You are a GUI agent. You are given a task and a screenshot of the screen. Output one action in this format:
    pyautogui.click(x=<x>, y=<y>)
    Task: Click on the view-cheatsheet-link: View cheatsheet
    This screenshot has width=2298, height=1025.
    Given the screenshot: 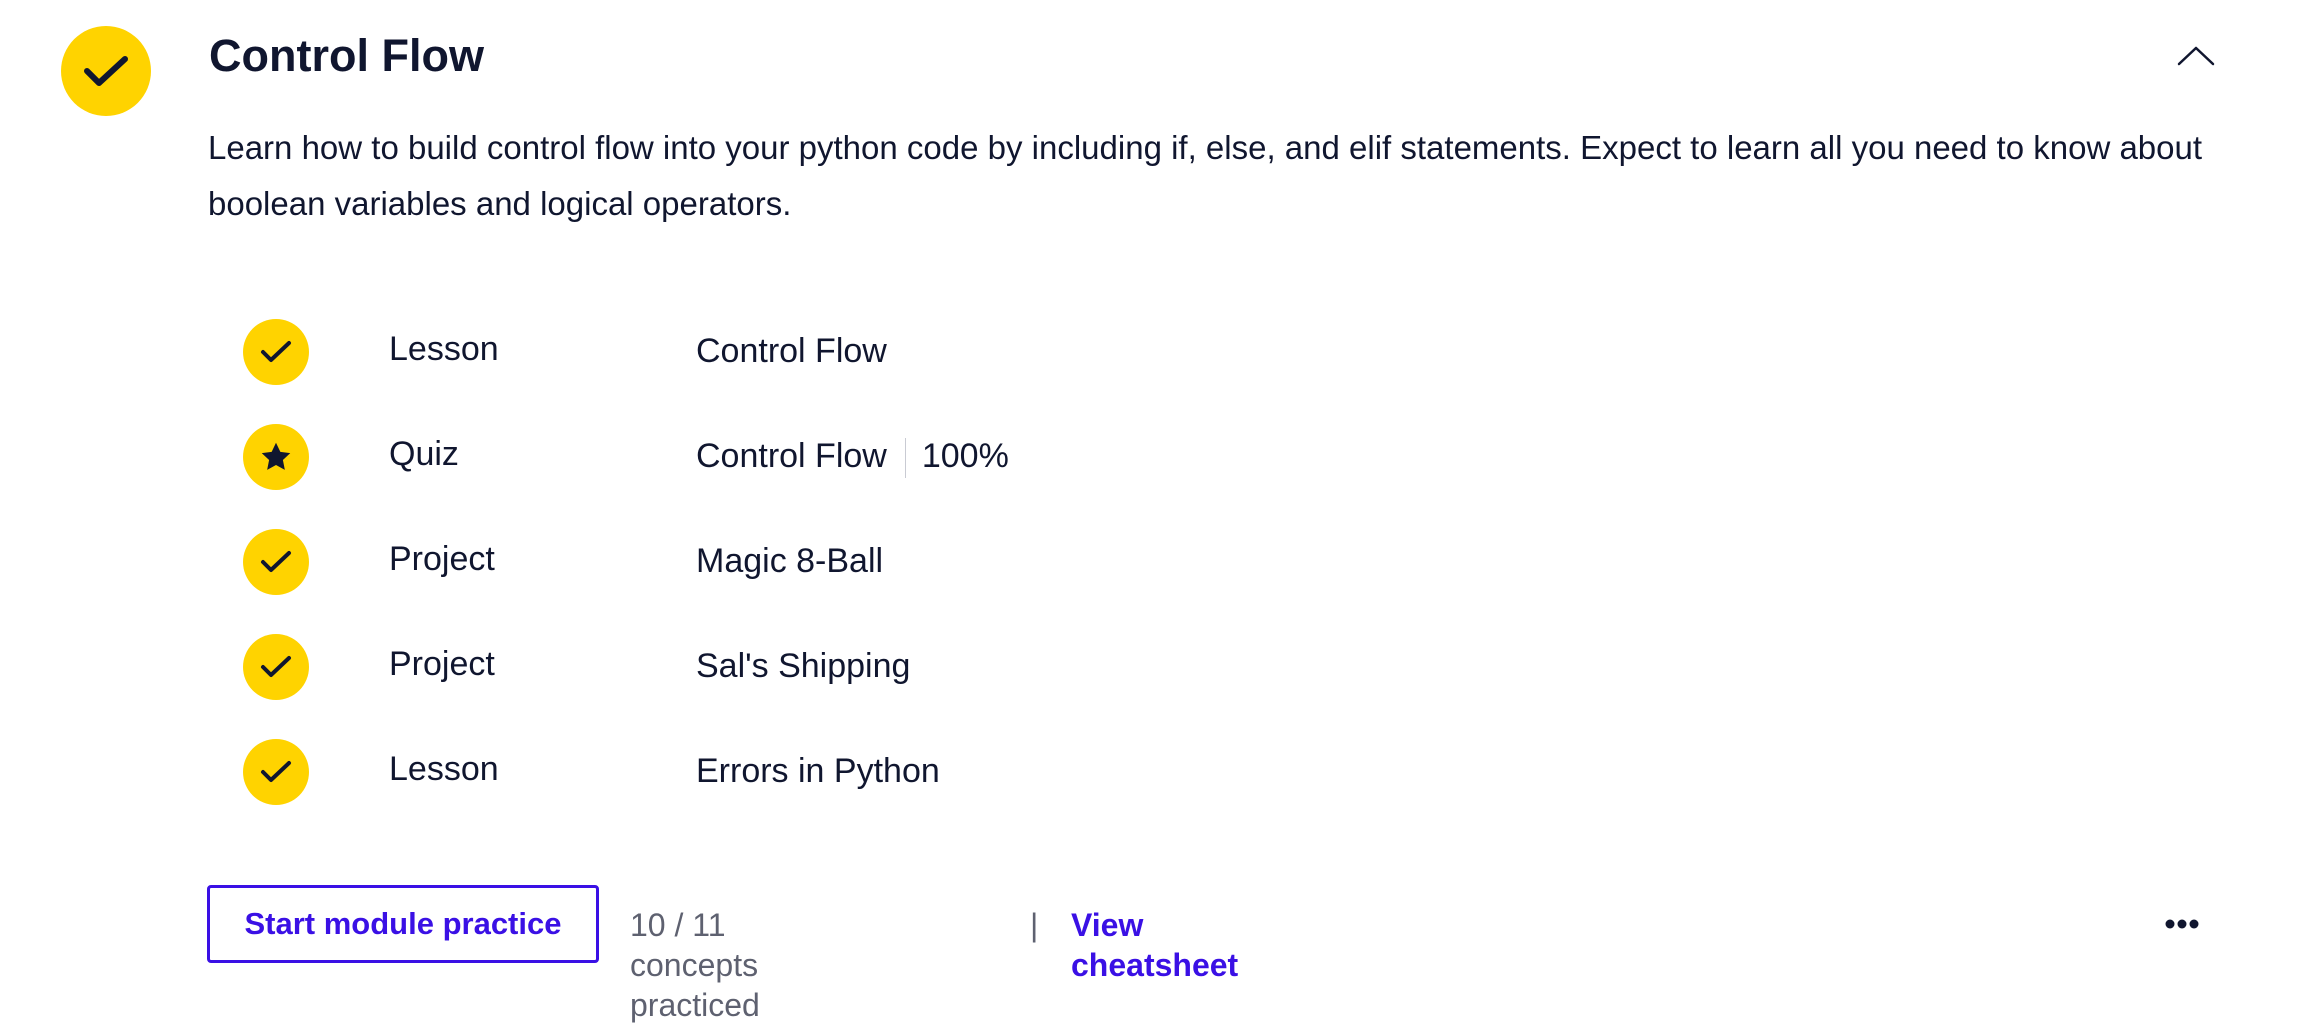 What is the action you would take?
    pyautogui.click(x=1154, y=945)
    